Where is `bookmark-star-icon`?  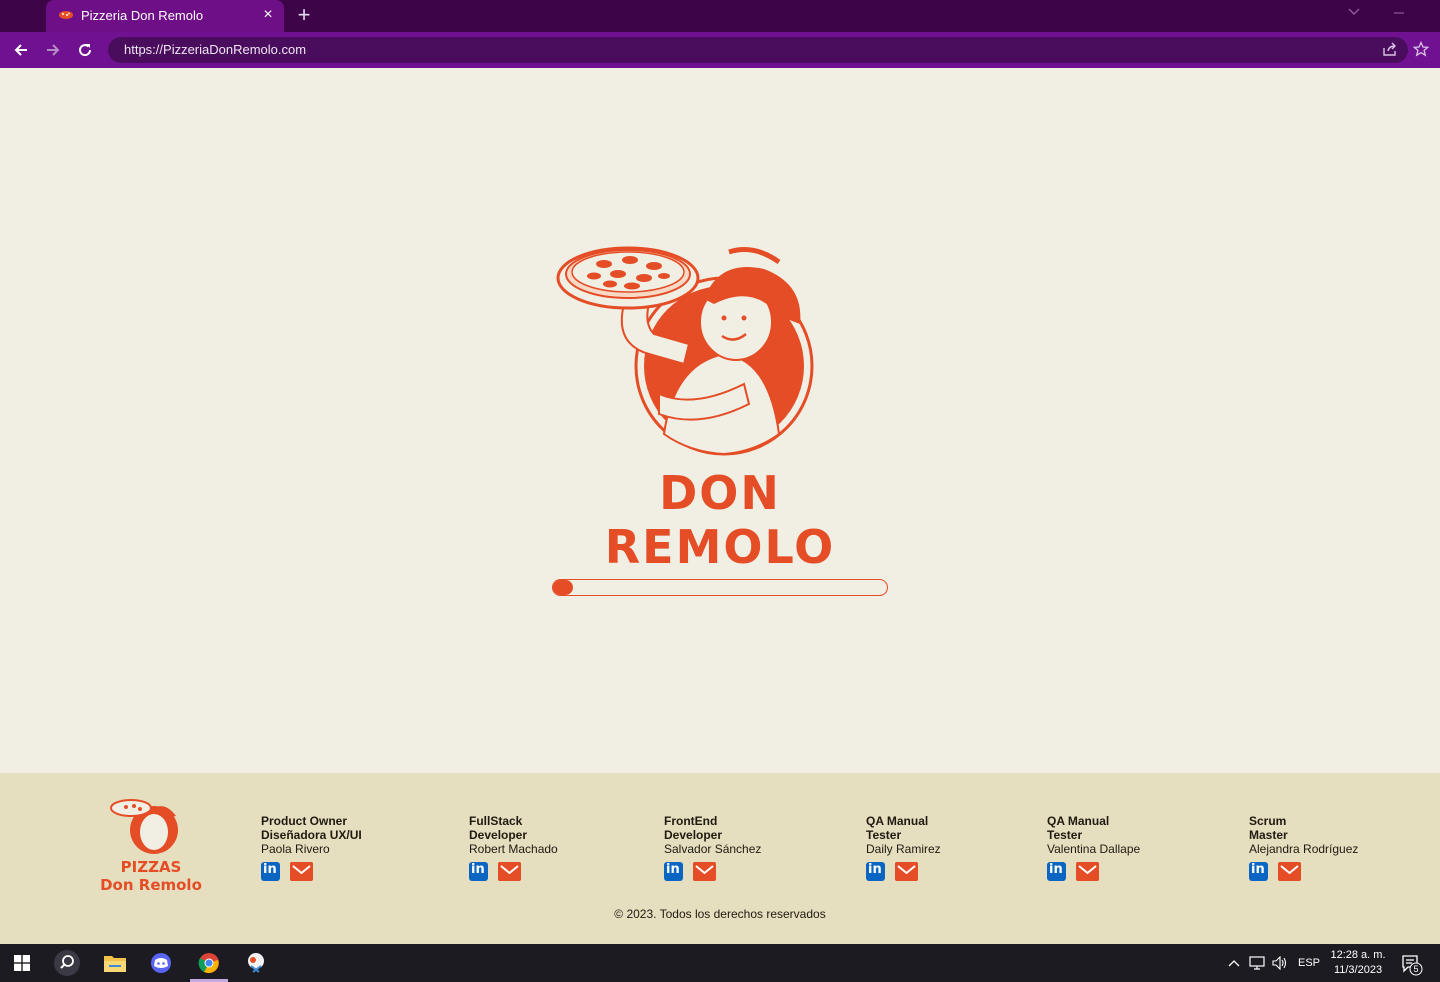 bookmark-star-icon is located at coordinates (1421, 49).